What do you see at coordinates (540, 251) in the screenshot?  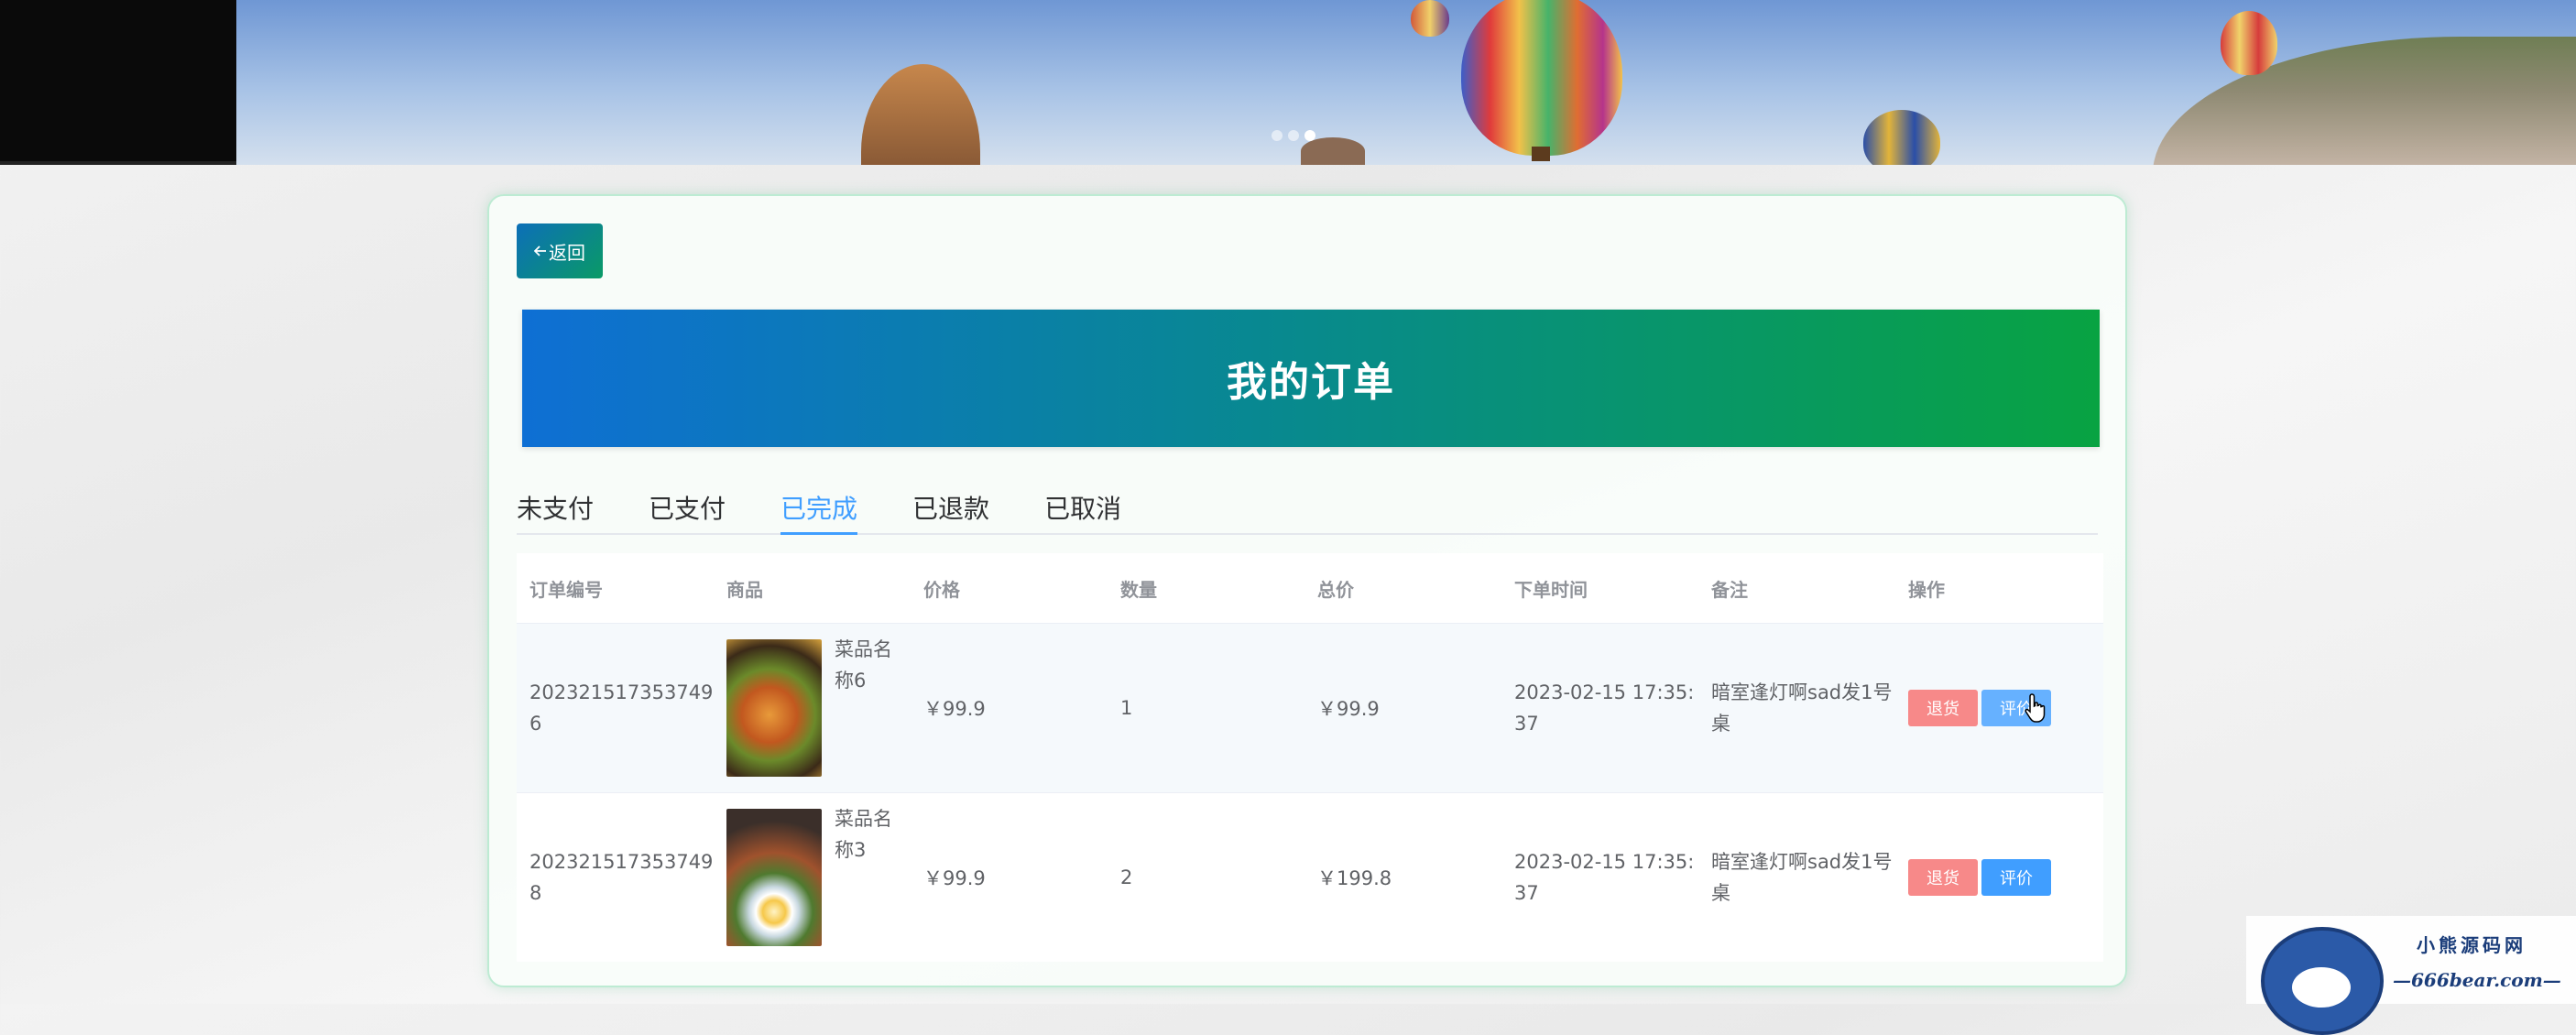 I see `arrow-left-icon` at bounding box center [540, 251].